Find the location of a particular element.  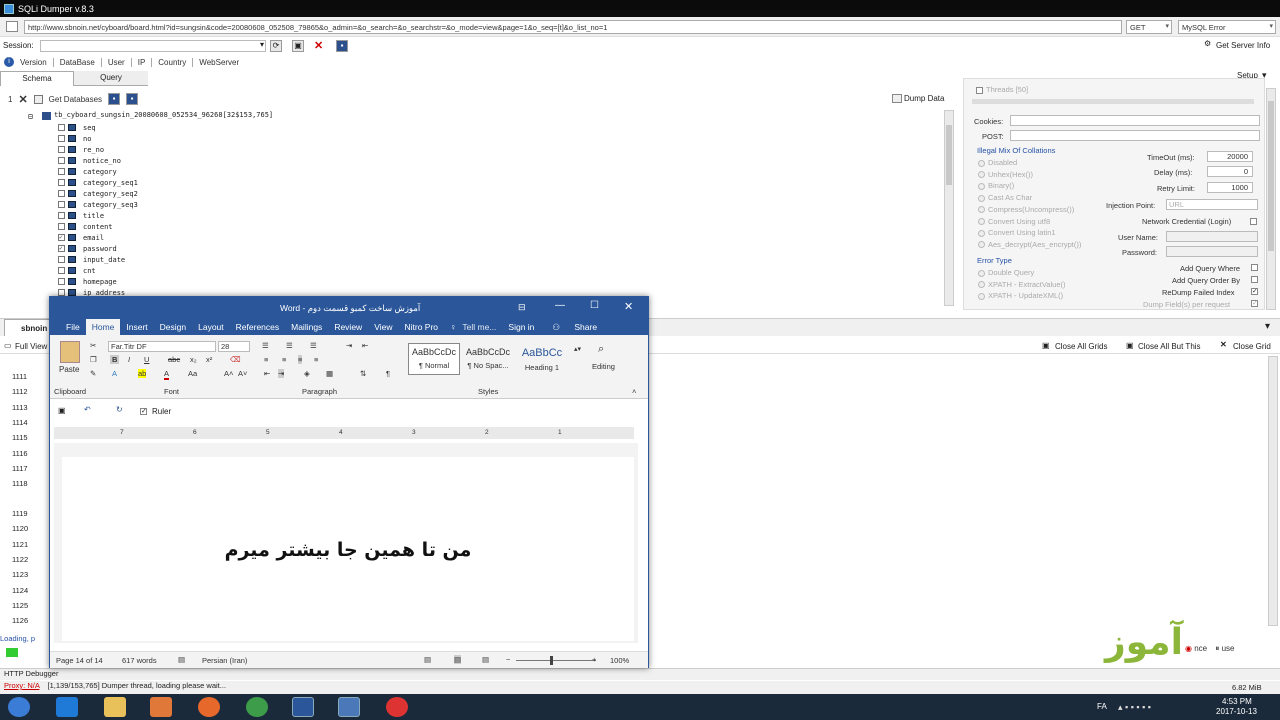

clear-format-icon: ⌫ is located at coordinates (235, 359).